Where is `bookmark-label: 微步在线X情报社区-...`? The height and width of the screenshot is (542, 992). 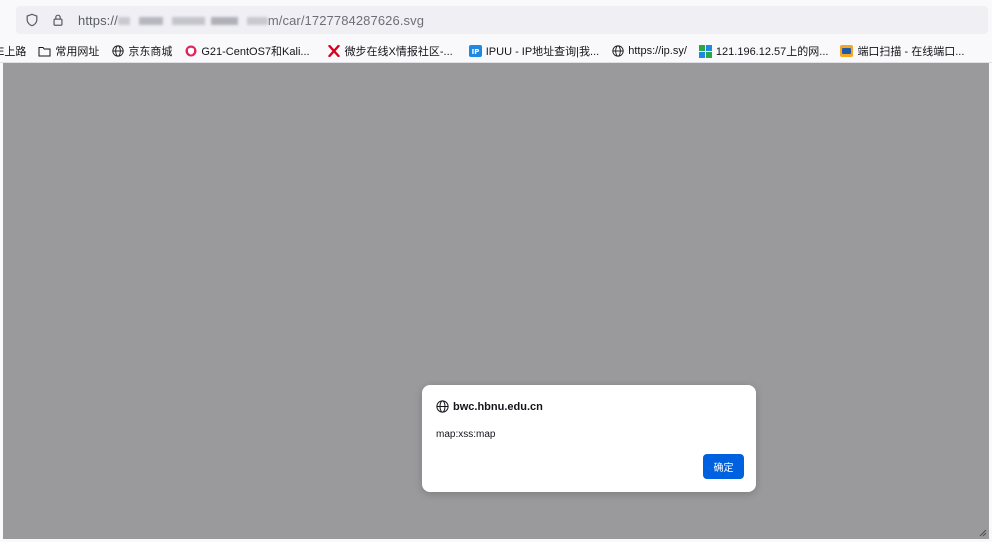
bookmark-label: 微步在线X情报社区-... is located at coordinates (398, 52).